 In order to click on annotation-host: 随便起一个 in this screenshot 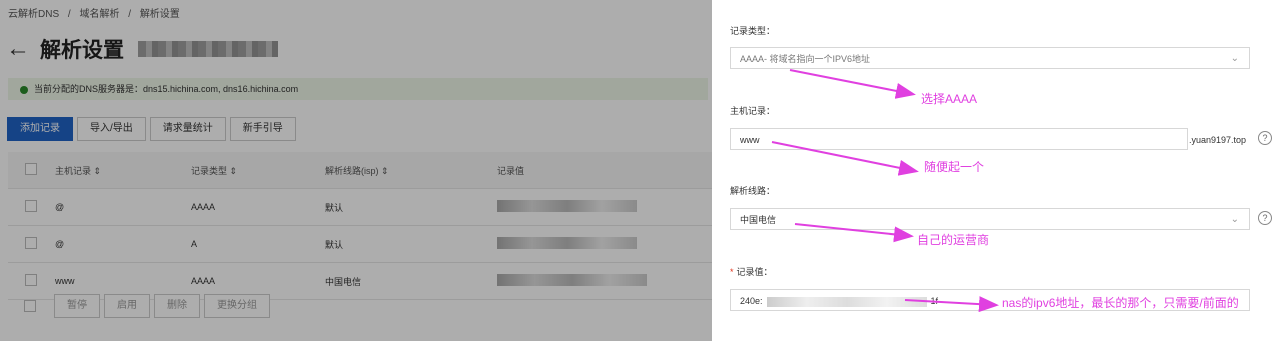, I will do `click(954, 167)`.